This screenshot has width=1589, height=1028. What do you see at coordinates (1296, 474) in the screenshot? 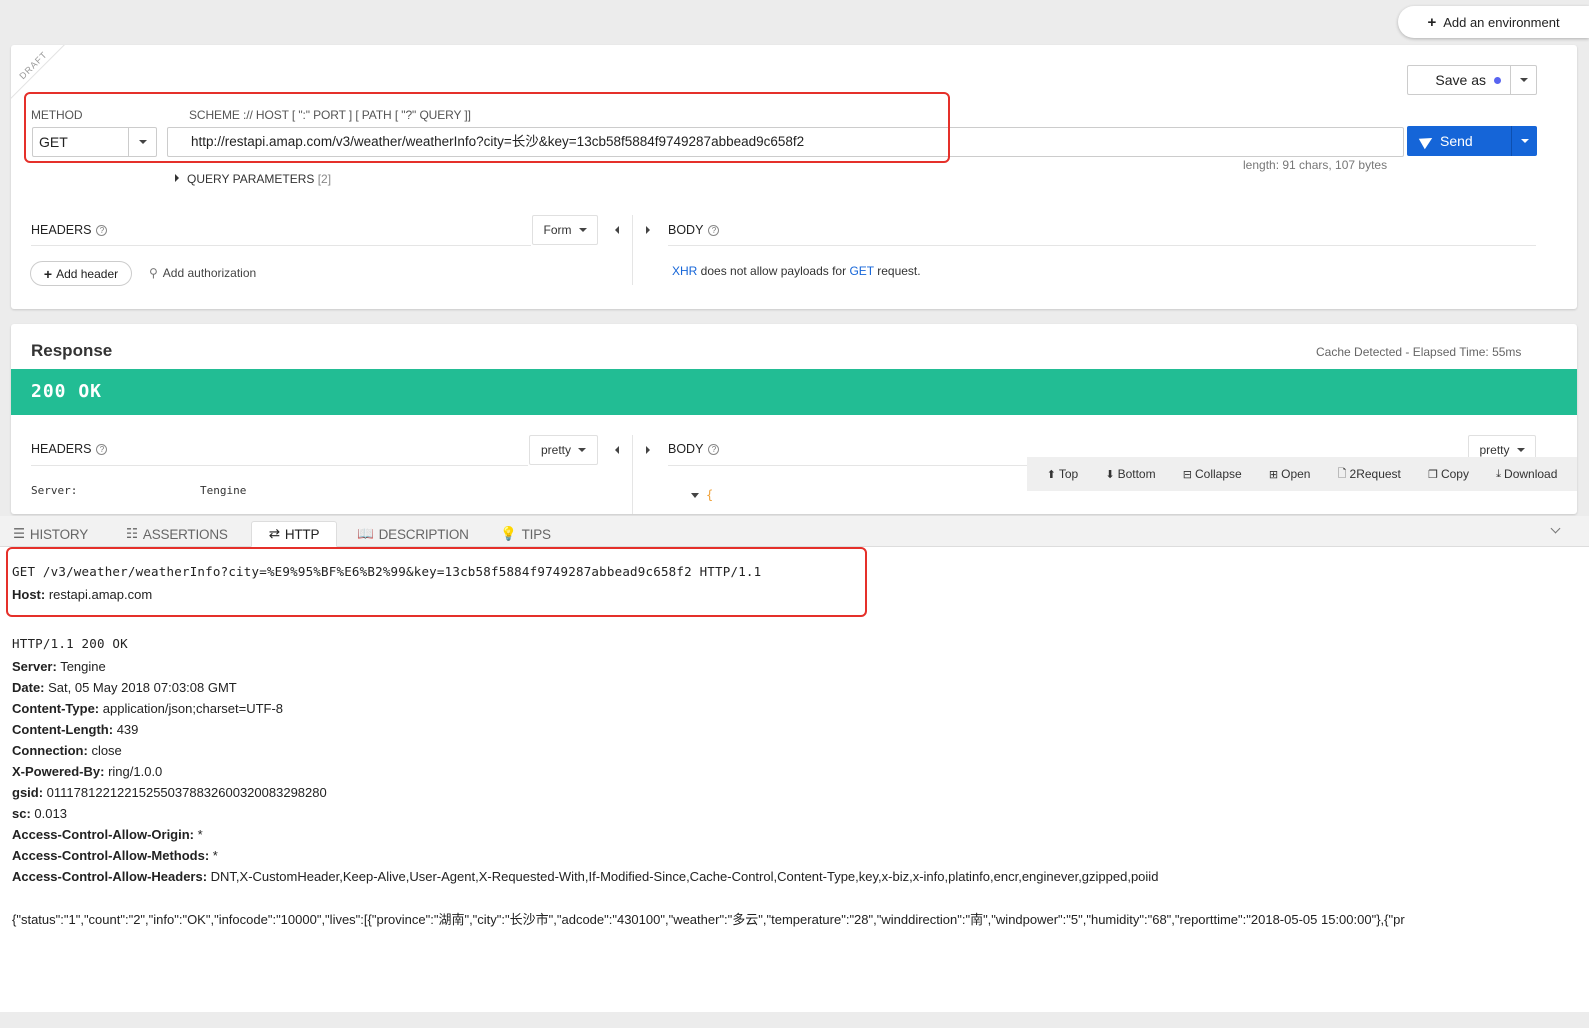
I see `open-label: Open` at bounding box center [1296, 474].